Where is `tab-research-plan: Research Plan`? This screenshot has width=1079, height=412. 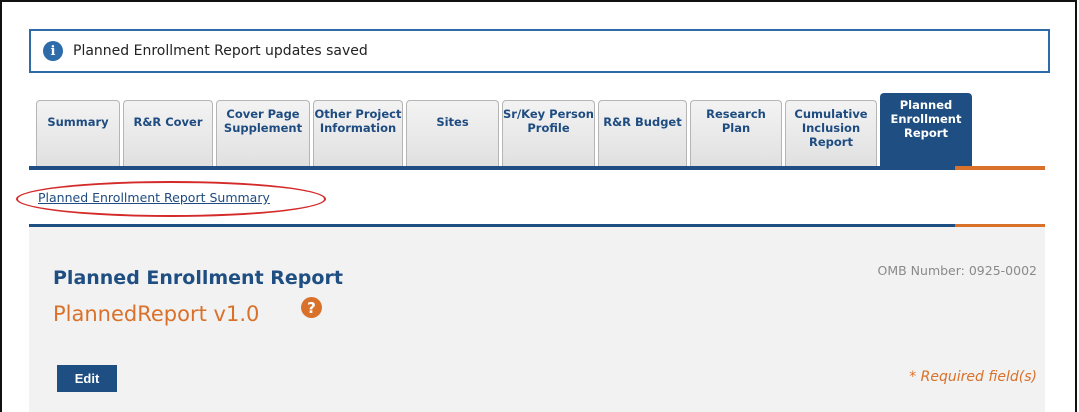 tab-research-plan: Research Plan is located at coordinates (736, 133).